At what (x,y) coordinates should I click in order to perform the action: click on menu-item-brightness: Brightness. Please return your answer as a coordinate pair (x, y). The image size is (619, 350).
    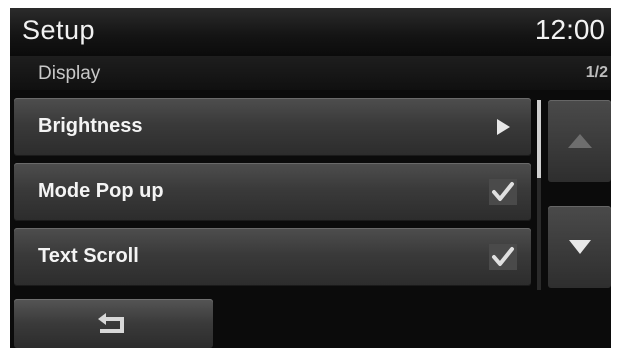
    Looking at the image, I should click on (272, 127).